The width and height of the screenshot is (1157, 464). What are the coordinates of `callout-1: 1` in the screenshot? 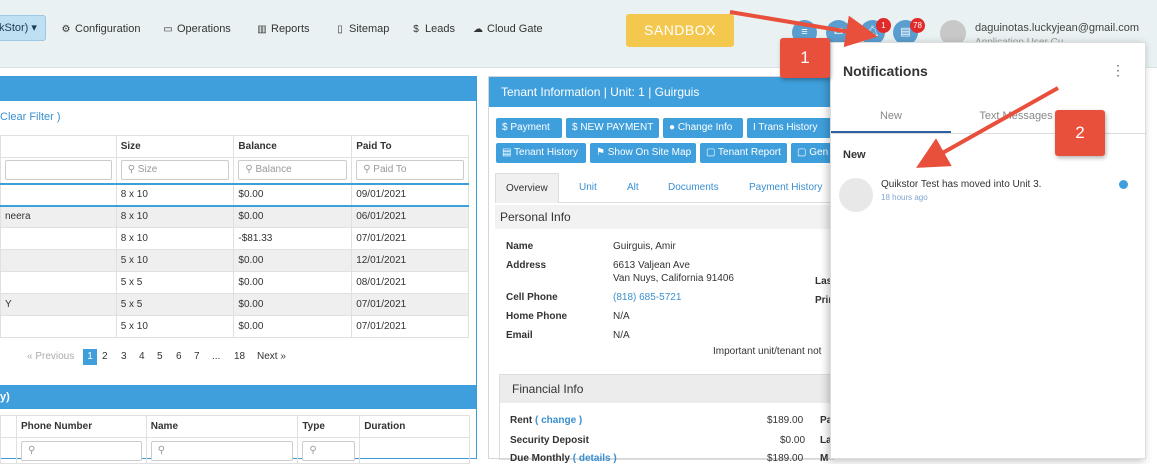 It's located at (805, 58).